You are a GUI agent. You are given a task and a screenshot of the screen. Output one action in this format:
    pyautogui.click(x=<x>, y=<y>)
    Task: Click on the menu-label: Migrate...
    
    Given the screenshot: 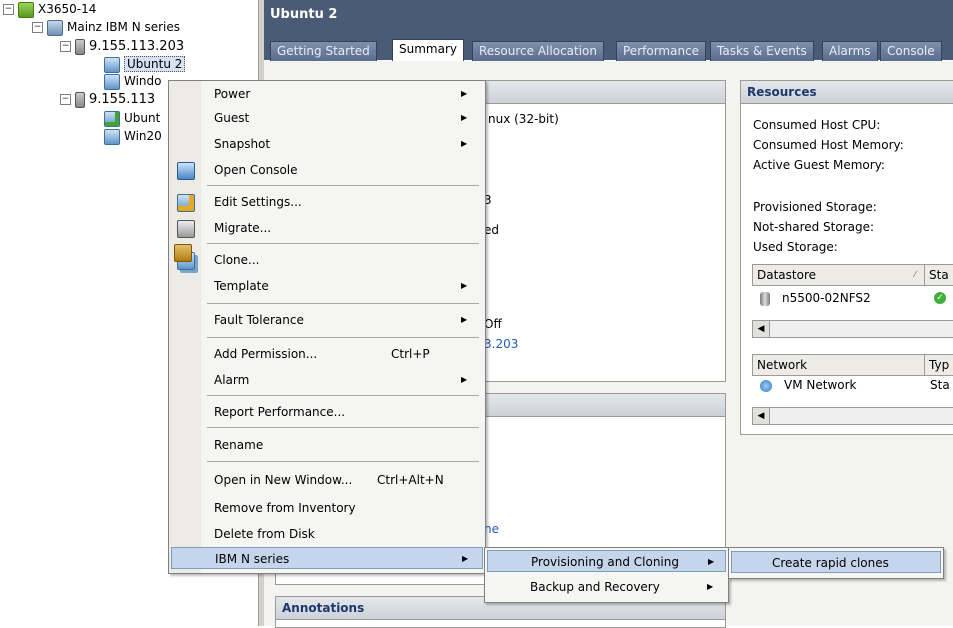 What is the action you would take?
    pyautogui.click(x=243, y=228)
    